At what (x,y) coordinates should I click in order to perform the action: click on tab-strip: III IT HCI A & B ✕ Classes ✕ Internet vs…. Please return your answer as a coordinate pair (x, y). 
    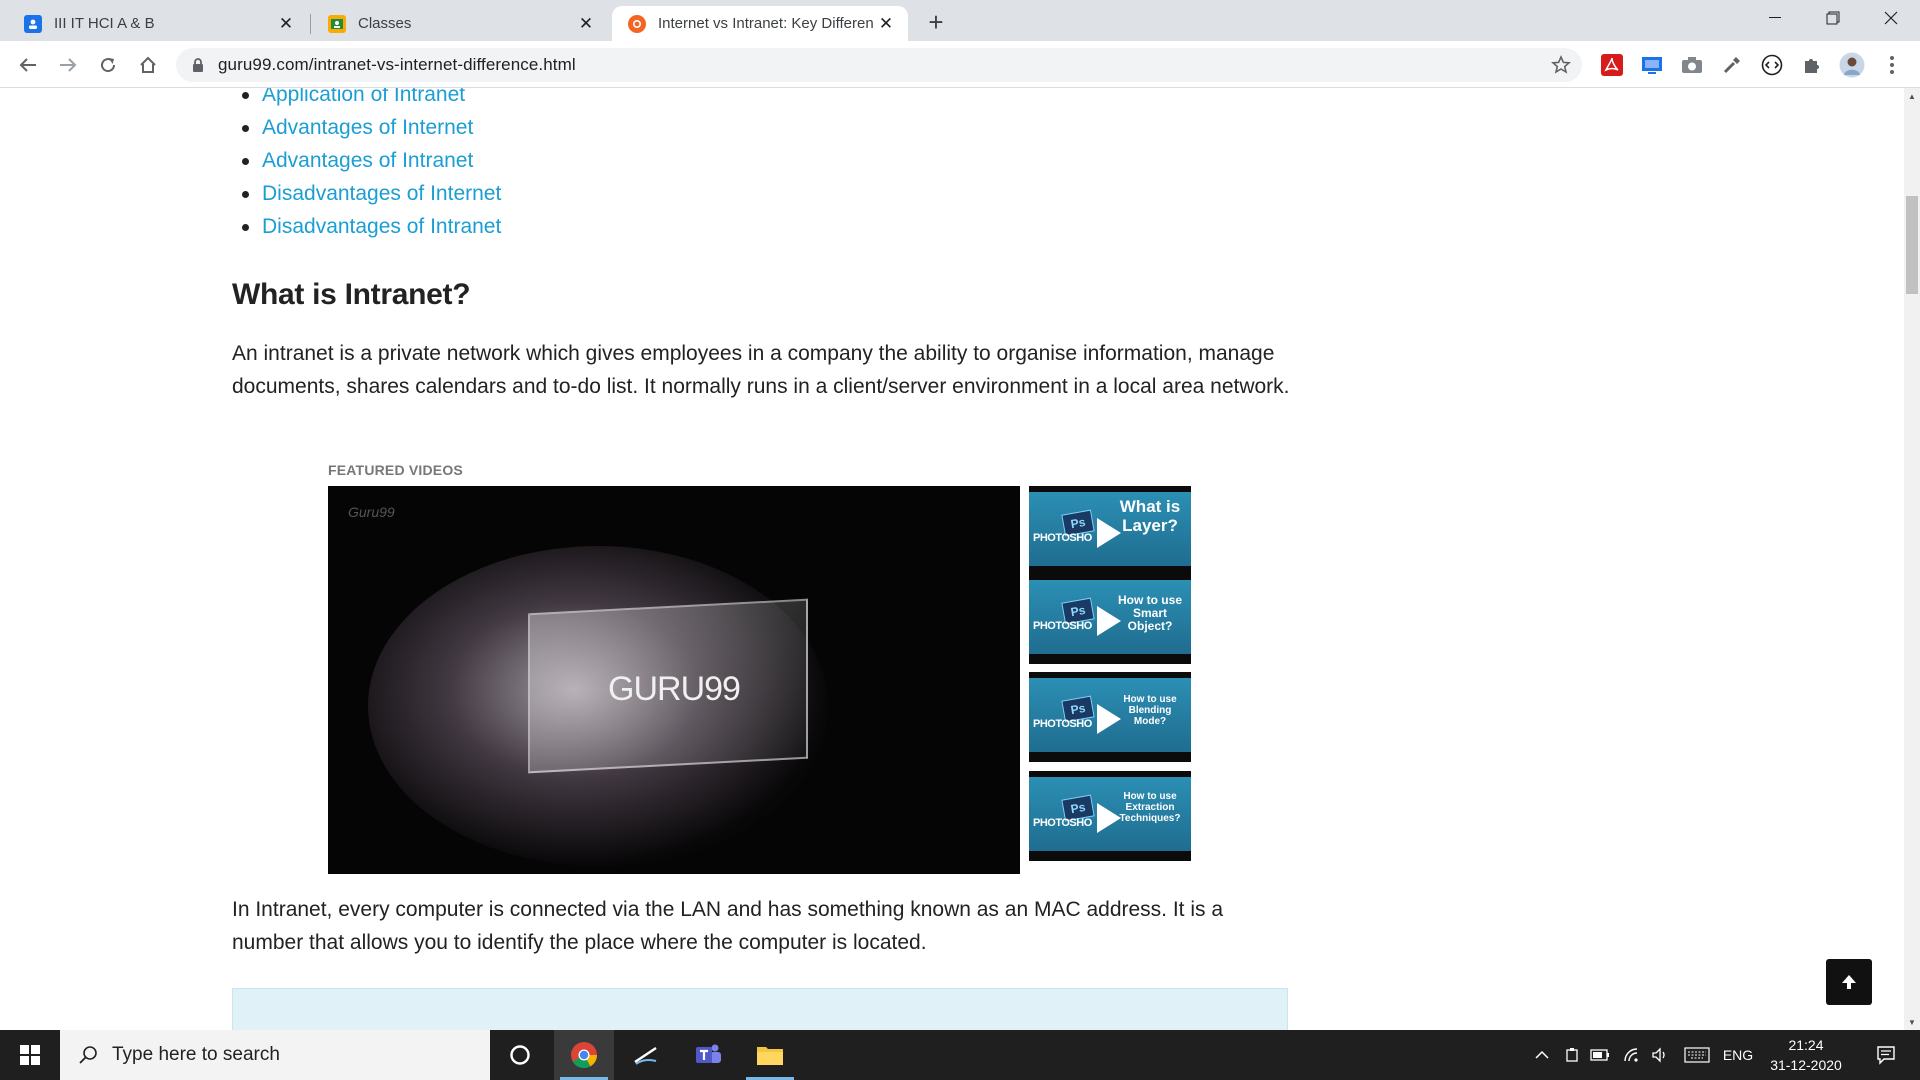
    Looking at the image, I should click on (960, 20).